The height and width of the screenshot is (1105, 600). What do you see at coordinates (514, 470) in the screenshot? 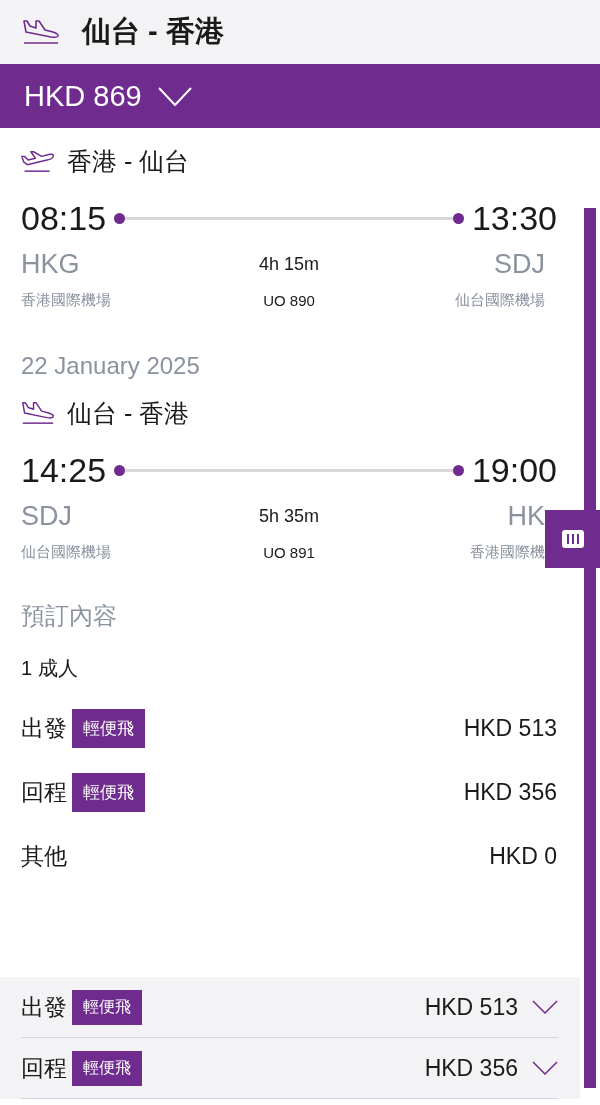
I see `arrival-time: 19:00` at bounding box center [514, 470].